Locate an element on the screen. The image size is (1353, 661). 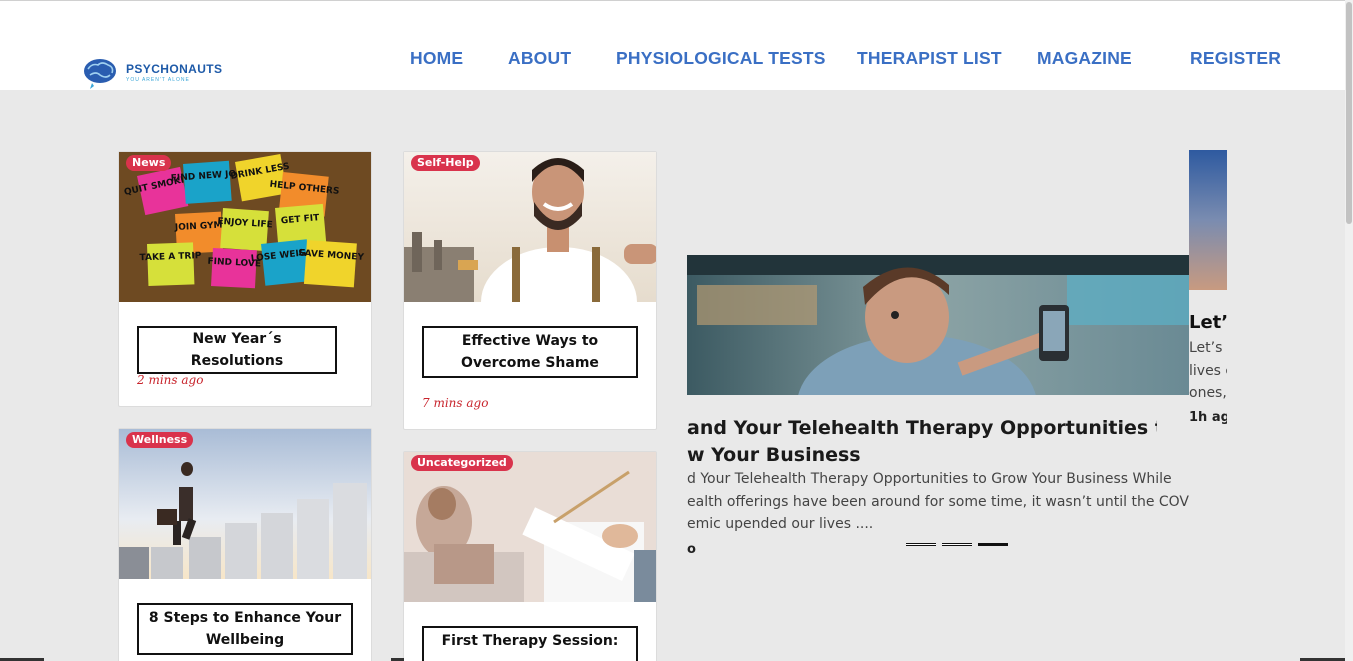
next-slide-excerpt: Let’s P lives c ones, is located at coordinates (1208, 370).